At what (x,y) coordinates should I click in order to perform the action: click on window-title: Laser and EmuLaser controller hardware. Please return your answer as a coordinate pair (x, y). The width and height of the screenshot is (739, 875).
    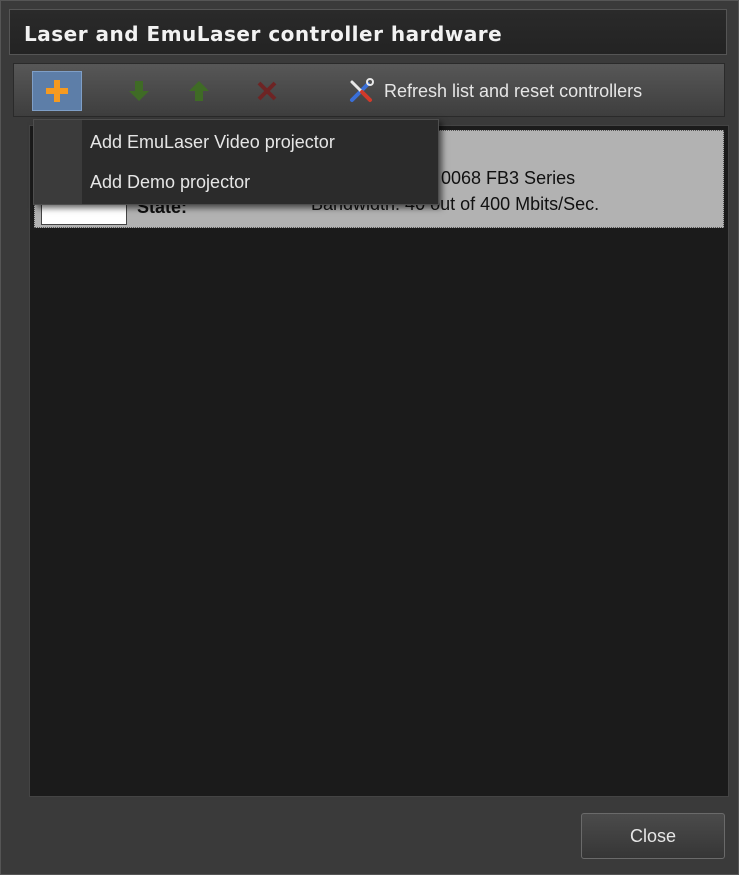
    Looking at the image, I should click on (263, 34).